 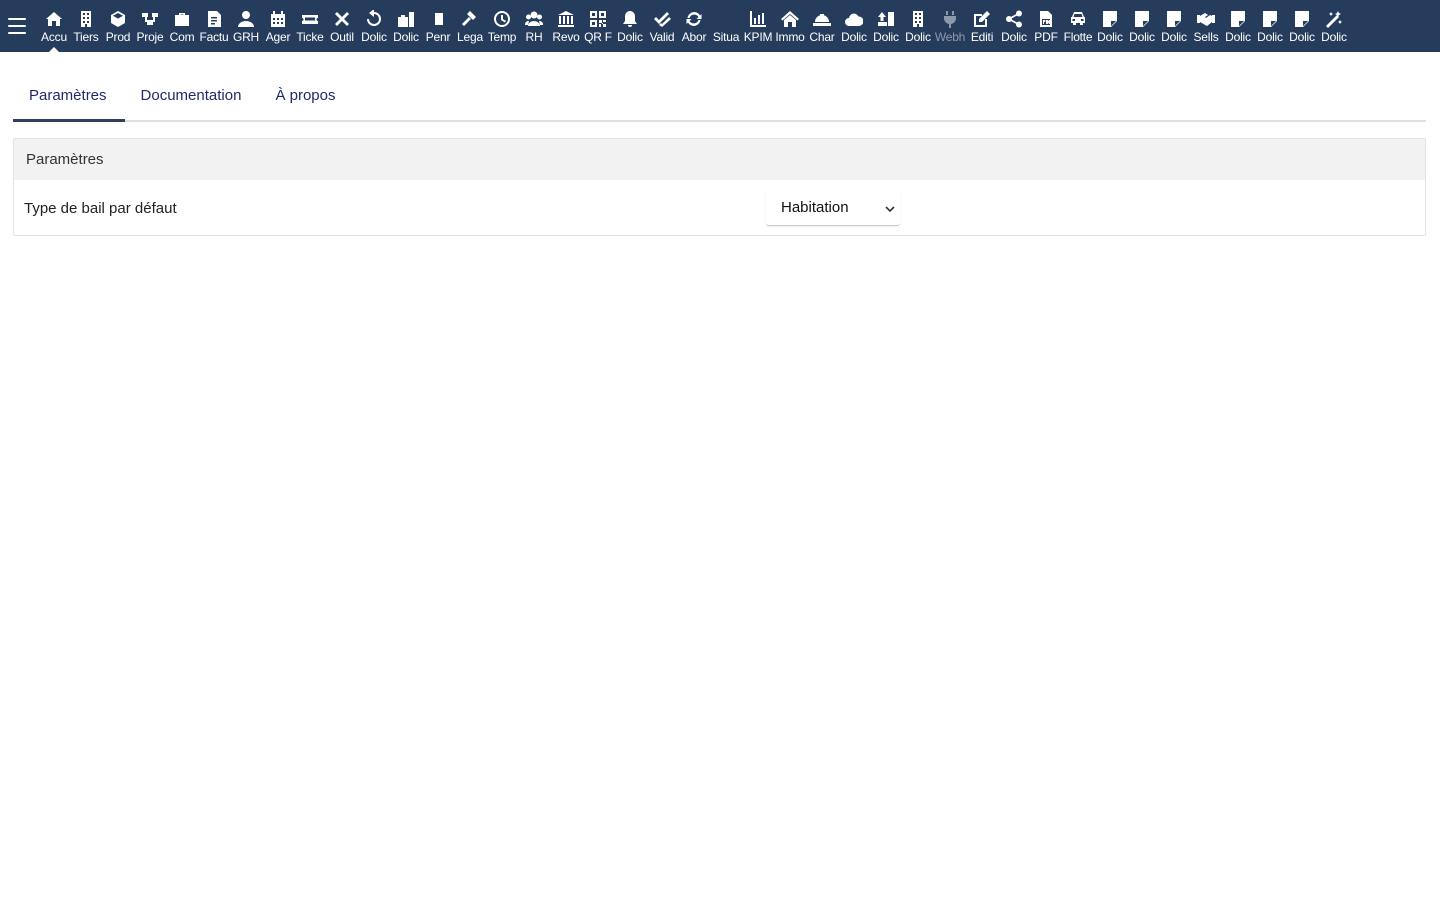 I want to click on check-double-icon, so click(x=662, y=19).